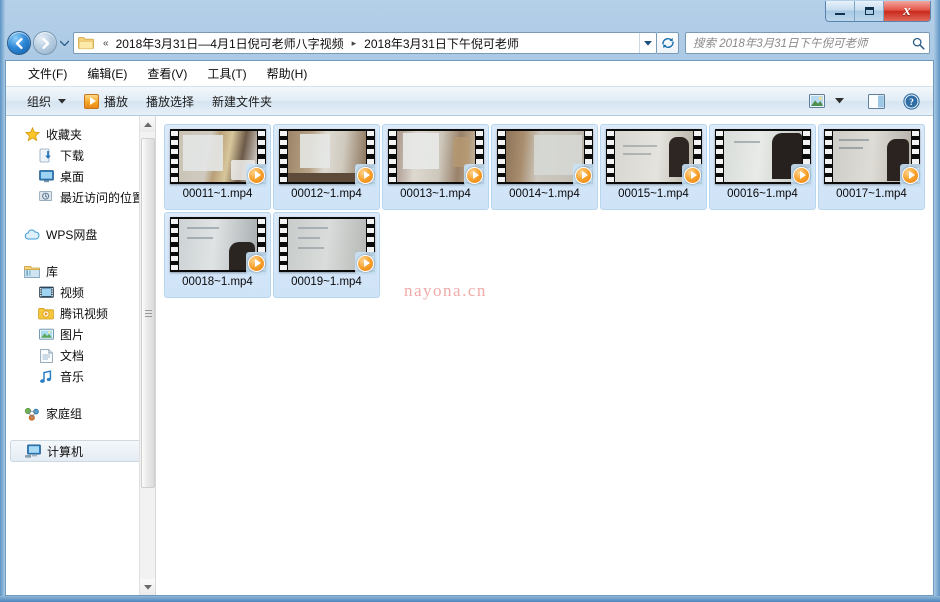 The height and width of the screenshot is (602, 940). What do you see at coordinates (80, 234) in the screenshot?
I see `sidebar-item-wps-cloud: WPS网盘` at bounding box center [80, 234].